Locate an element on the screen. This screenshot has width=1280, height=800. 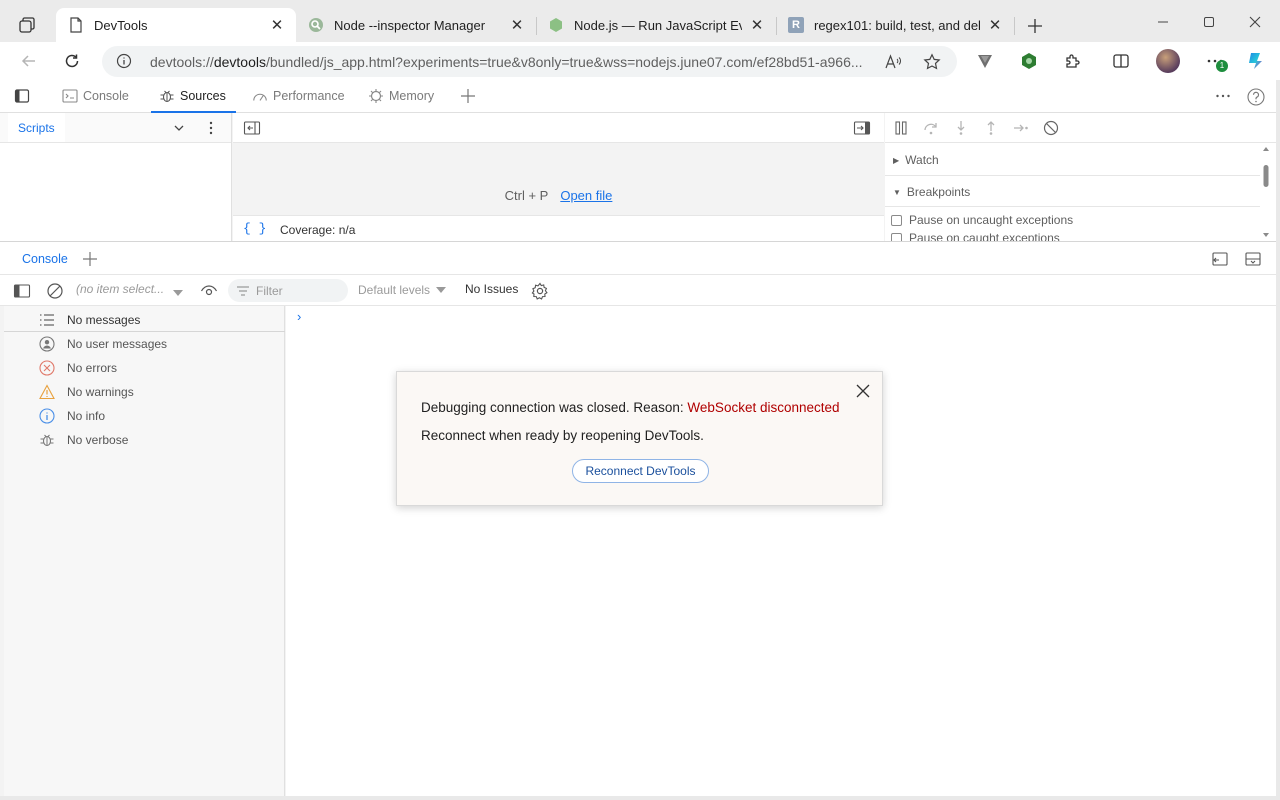
tab-title: Node.js — Run JavaScript Everyw is located at coordinates (658, 25).